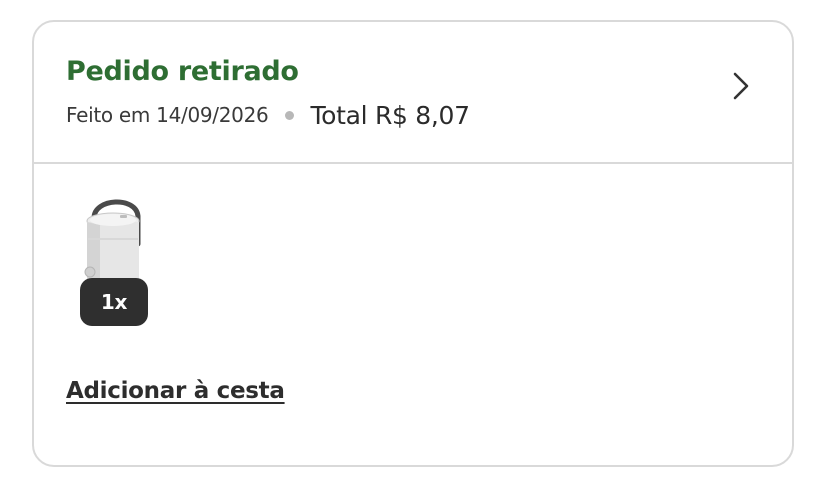 The height and width of the screenshot is (500, 826). I want to click on order-status: Pedido retirado, so click(182, 71).